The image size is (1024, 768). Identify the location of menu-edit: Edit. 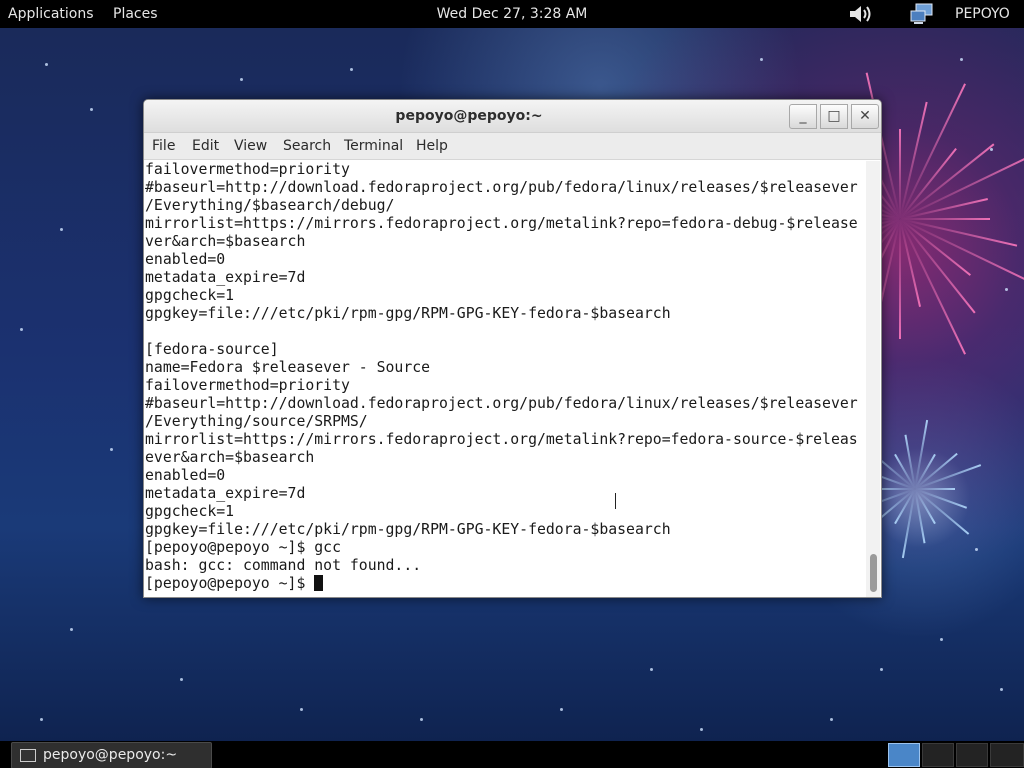
(205, 146).